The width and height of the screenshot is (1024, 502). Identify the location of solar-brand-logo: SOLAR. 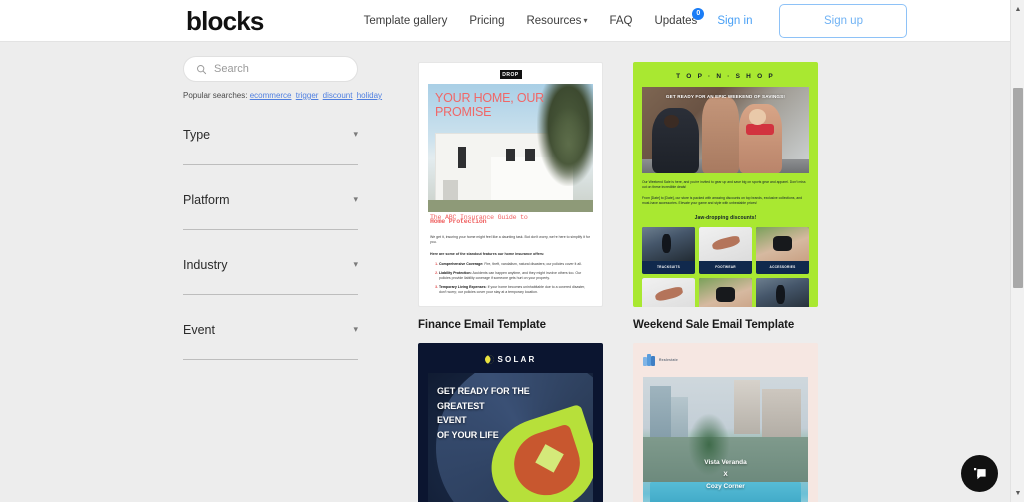
(517, 359).